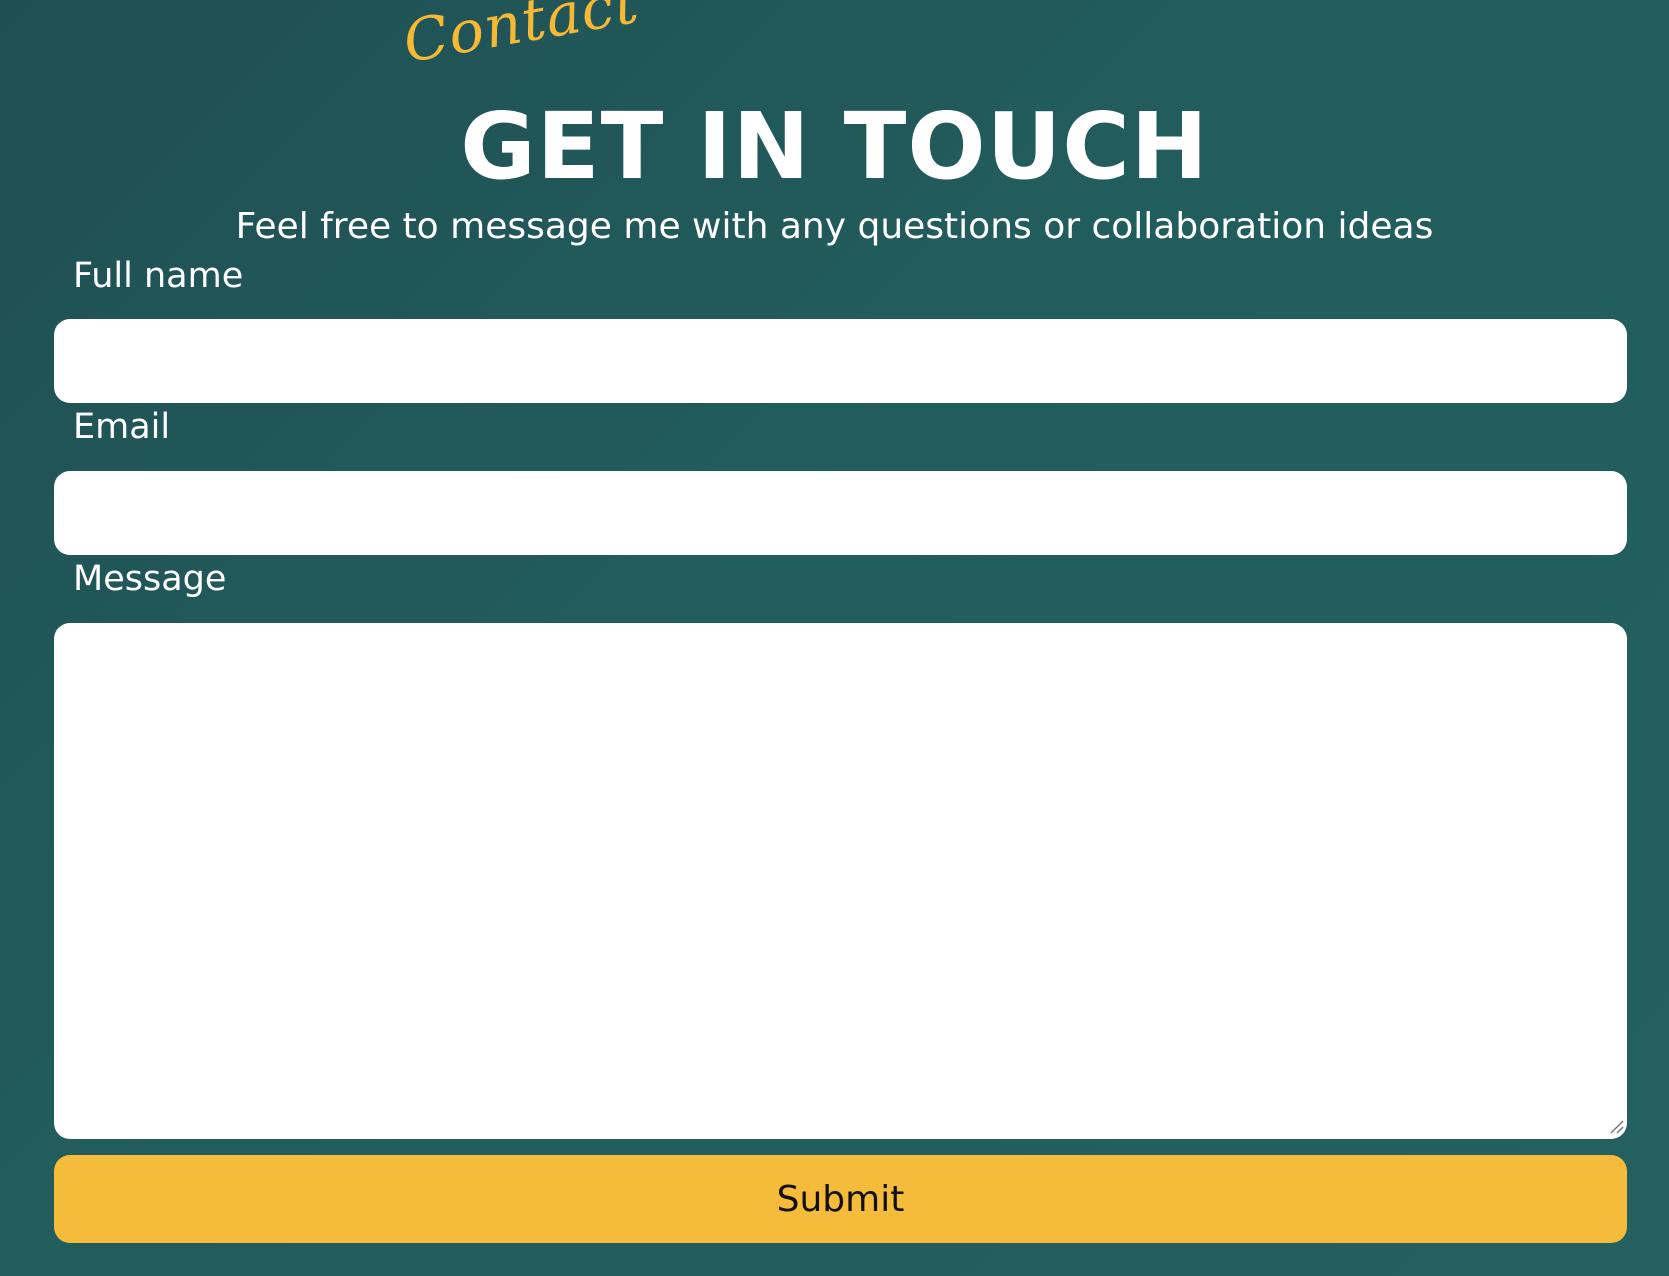 The width and height of the screenshot is (1669, 1276). I want to click on resize-handle-icon, so click(1616, 1126).